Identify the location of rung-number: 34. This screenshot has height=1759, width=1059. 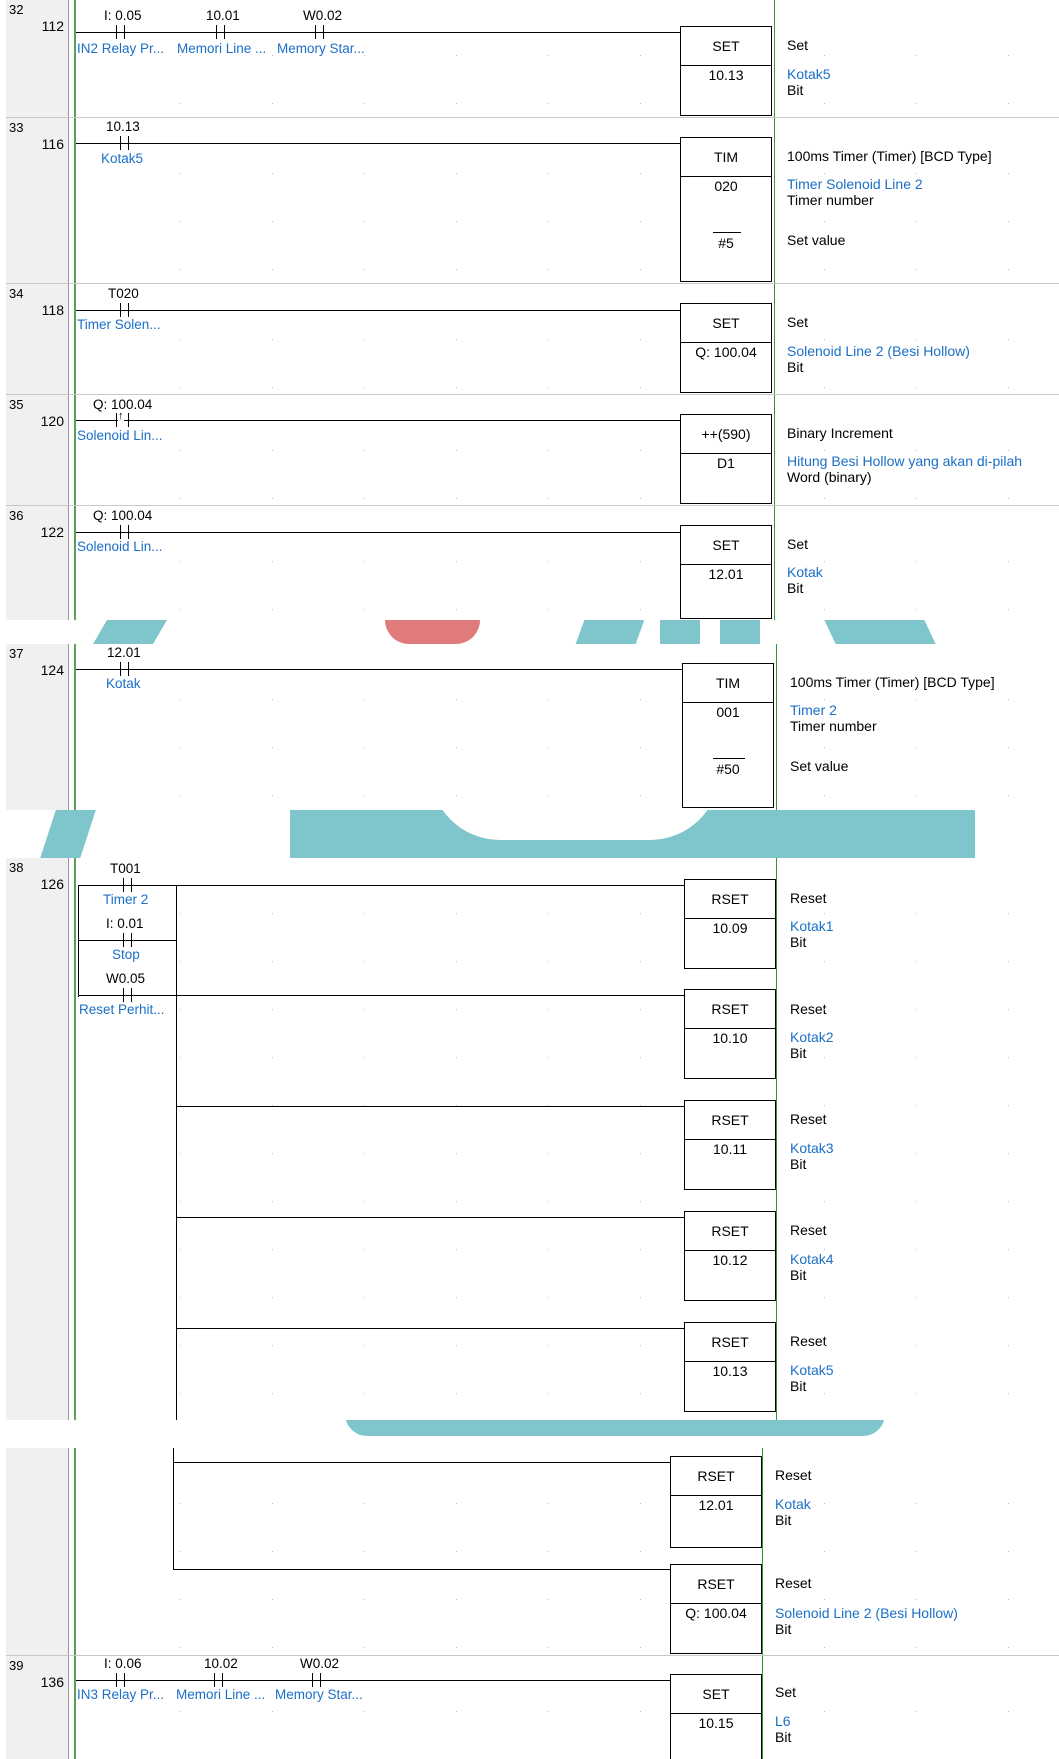
(16, 293).